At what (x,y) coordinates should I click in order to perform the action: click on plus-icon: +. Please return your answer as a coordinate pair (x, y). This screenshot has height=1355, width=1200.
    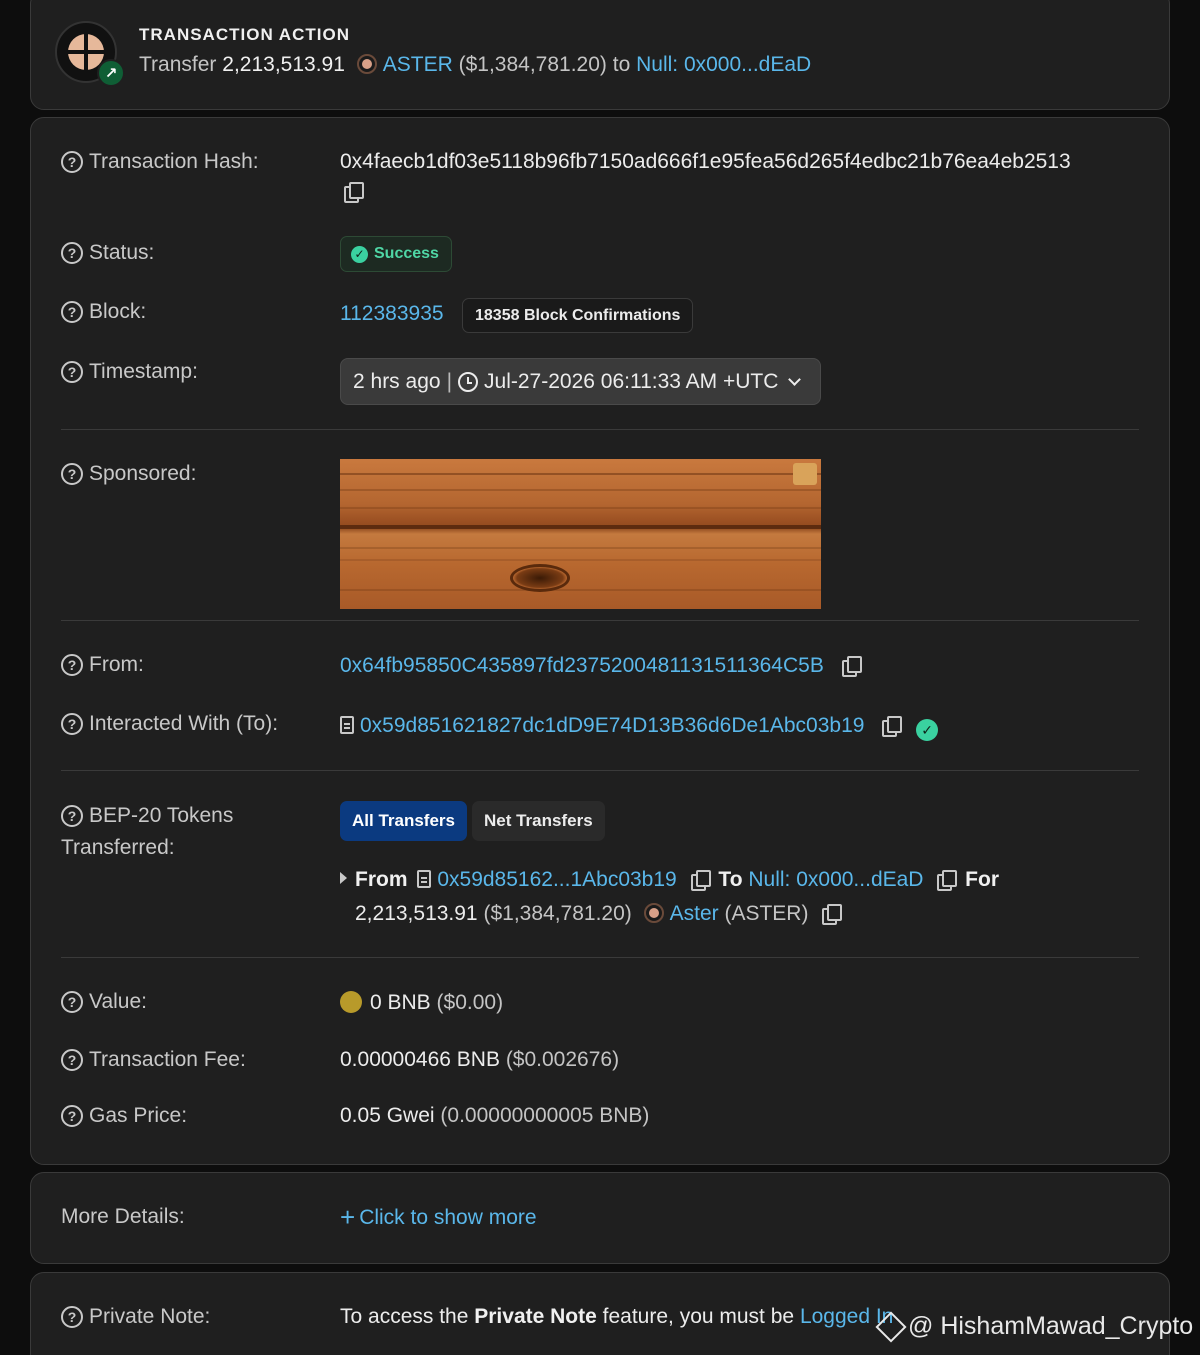
    Looking at the image, I should click on (348, 1217).